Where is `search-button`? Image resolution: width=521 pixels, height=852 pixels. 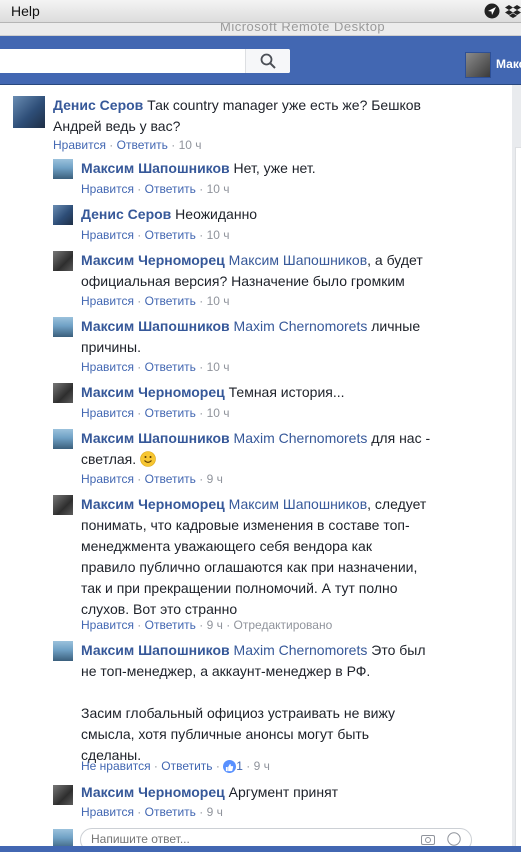
search-button is located at coordinates (267, 61).